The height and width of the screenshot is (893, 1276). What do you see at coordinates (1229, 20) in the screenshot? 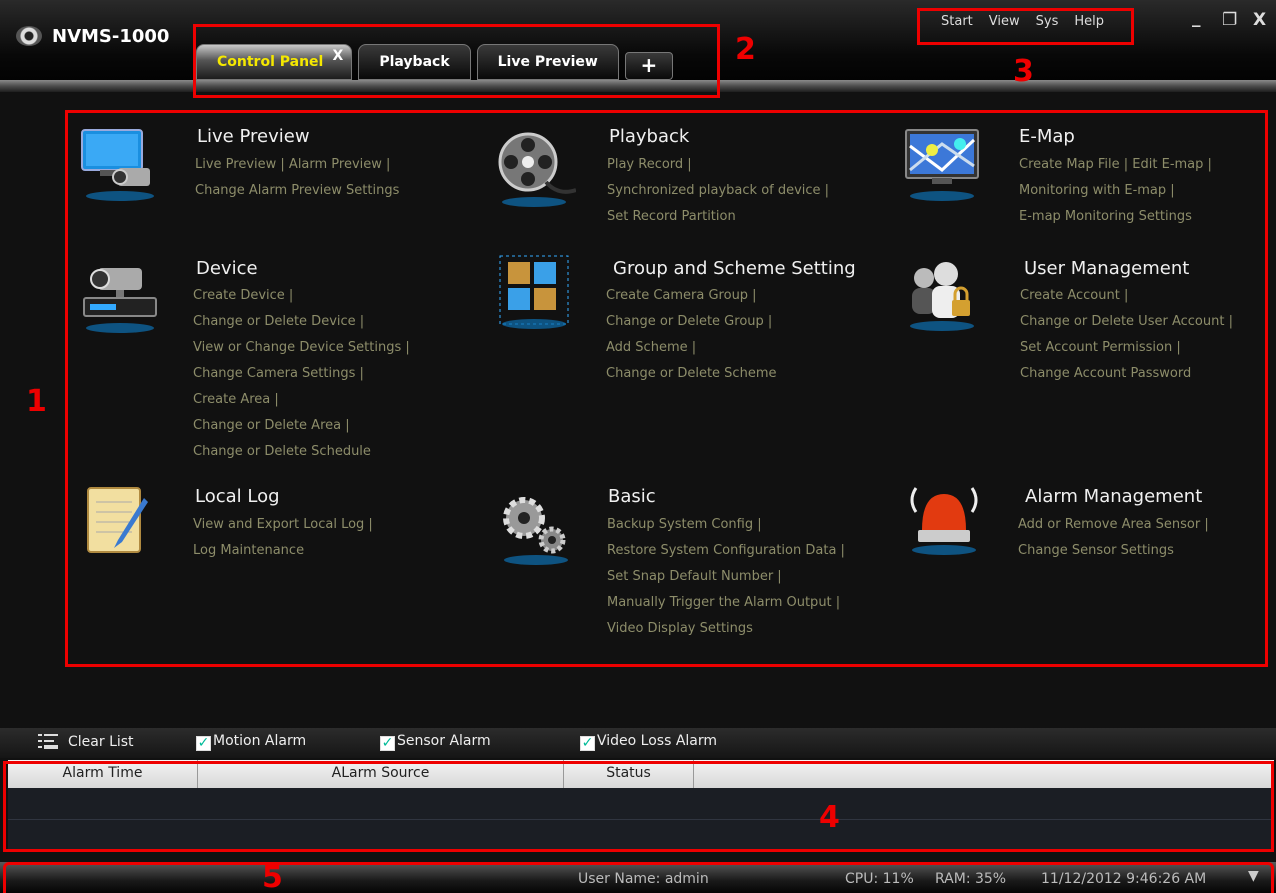
I see `restore-icon: ❐` at bounding box center [1229, 20].